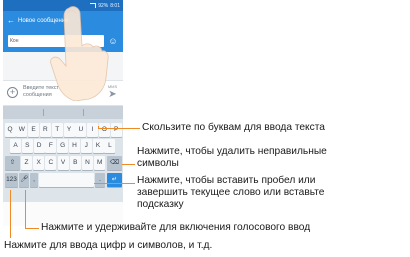  What do you see at coordinates (10, 130) in the screenshot?
I see `key-q: Q` at bounding box center [10, 130].